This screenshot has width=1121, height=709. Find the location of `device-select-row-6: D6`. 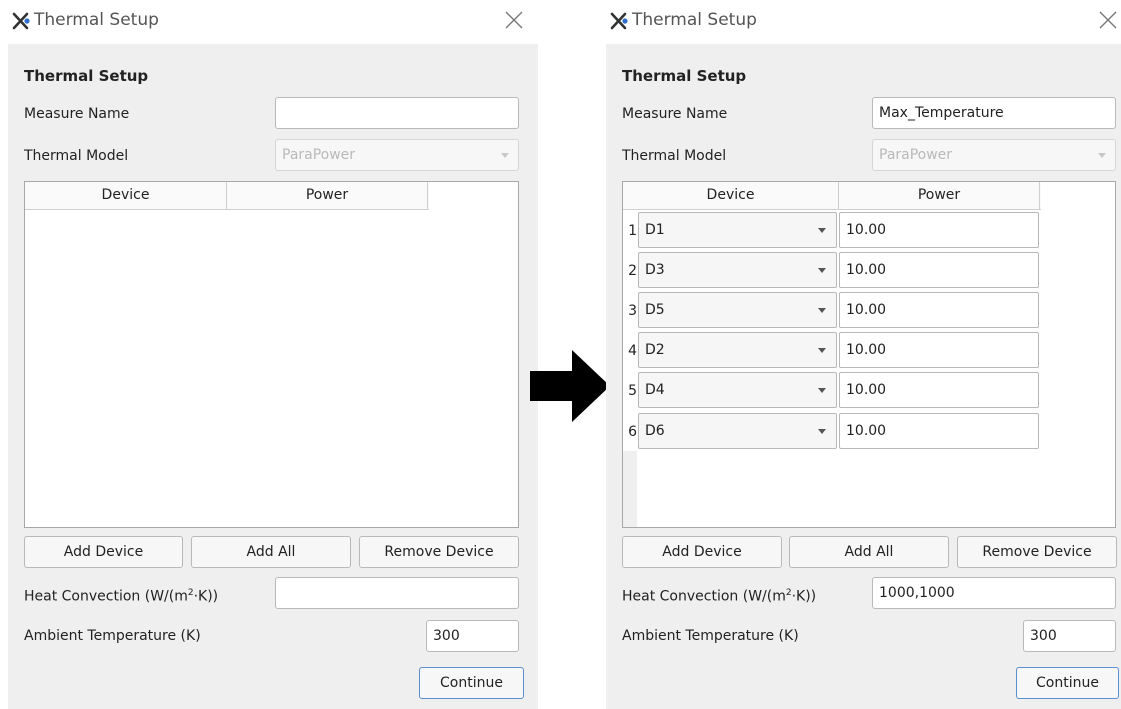

device-select-row-6: D6 is located at coordinates (737, 431).